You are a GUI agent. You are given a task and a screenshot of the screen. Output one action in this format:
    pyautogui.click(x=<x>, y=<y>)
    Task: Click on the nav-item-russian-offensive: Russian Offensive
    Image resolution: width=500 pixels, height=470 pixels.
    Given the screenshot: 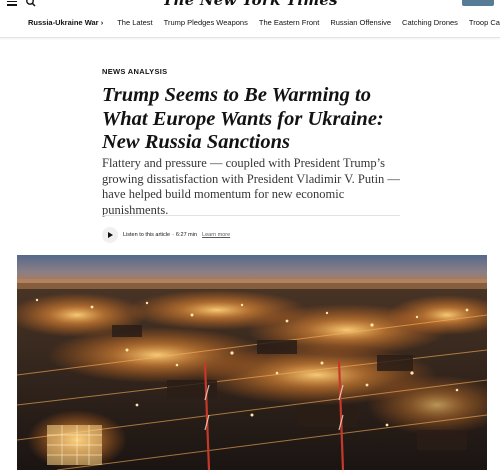 What is the action you would take?
    pyautogui.click(x=360, y=22)
    